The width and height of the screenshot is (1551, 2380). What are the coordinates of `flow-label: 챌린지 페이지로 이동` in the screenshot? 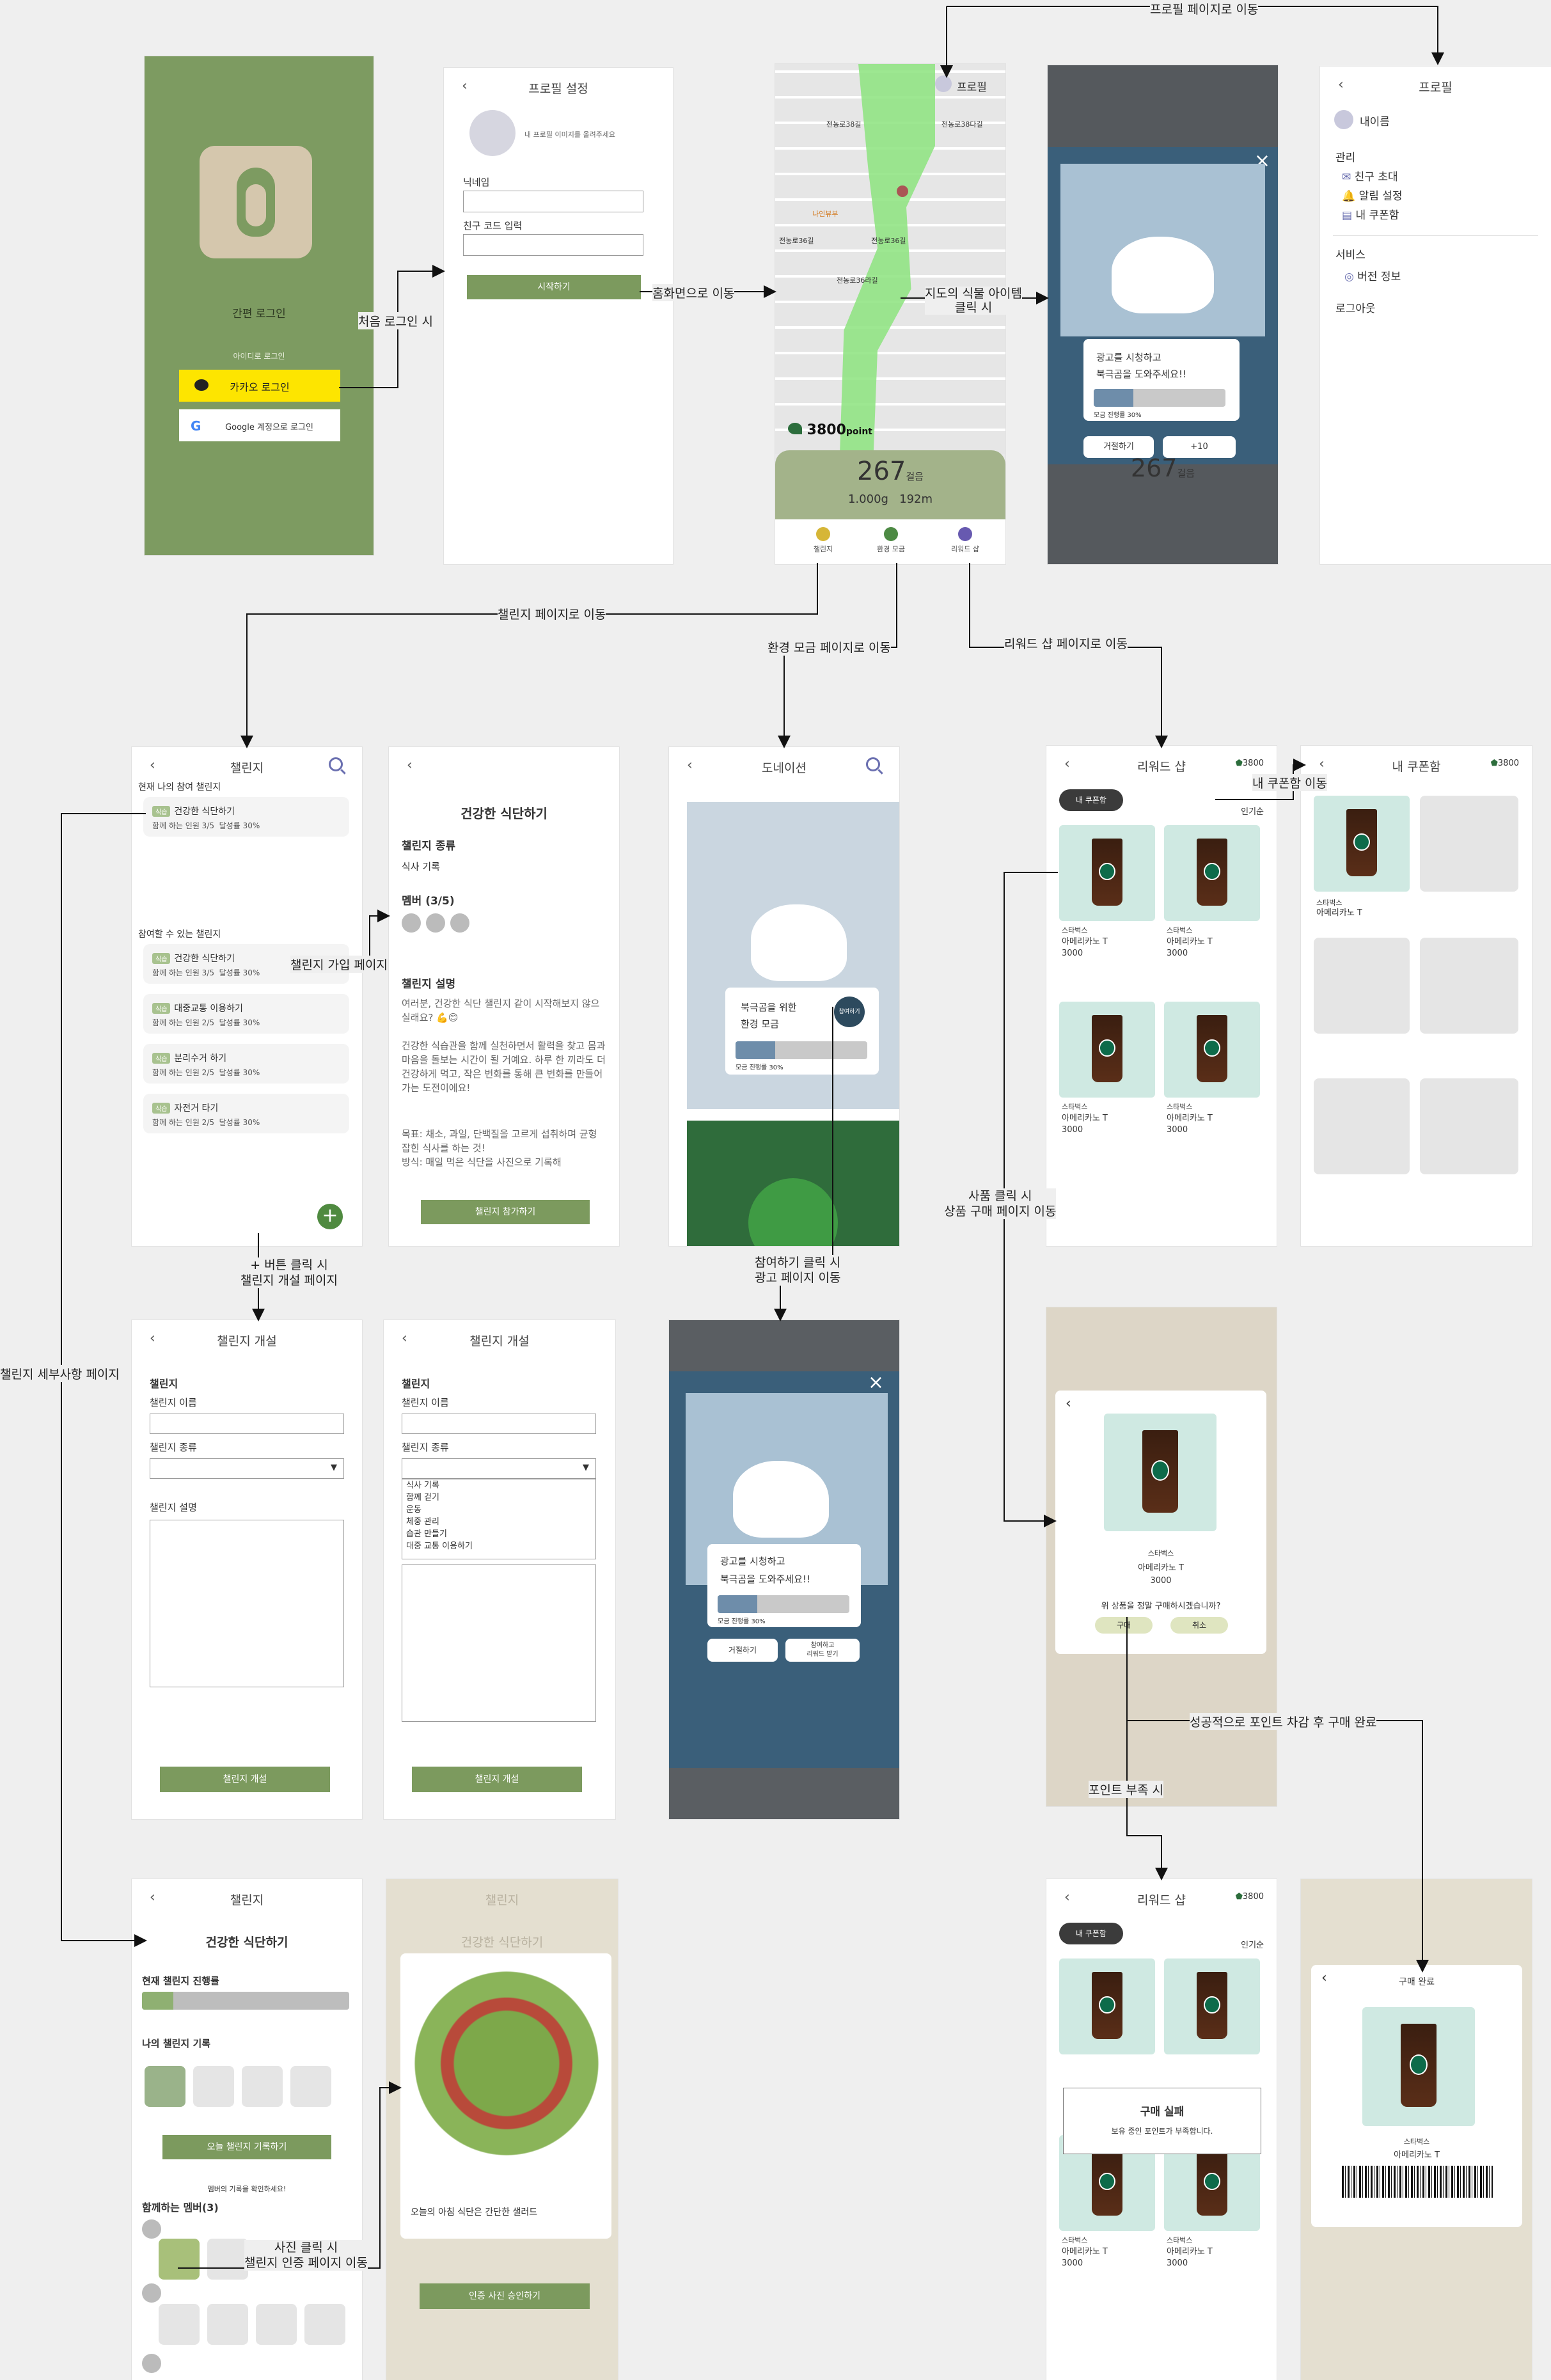 It's located at (552, 613).